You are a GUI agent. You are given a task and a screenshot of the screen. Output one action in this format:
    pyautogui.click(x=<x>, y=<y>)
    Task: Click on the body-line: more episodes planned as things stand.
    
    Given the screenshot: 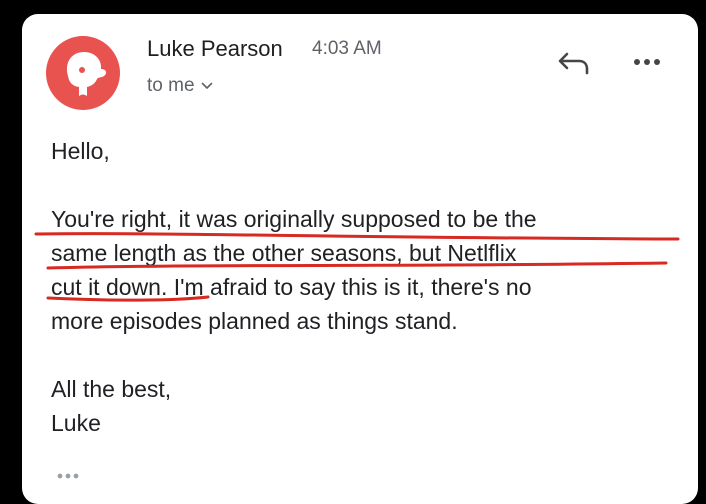 What is the action you would take?
    pyautogui.click(x=254, y=321)
    